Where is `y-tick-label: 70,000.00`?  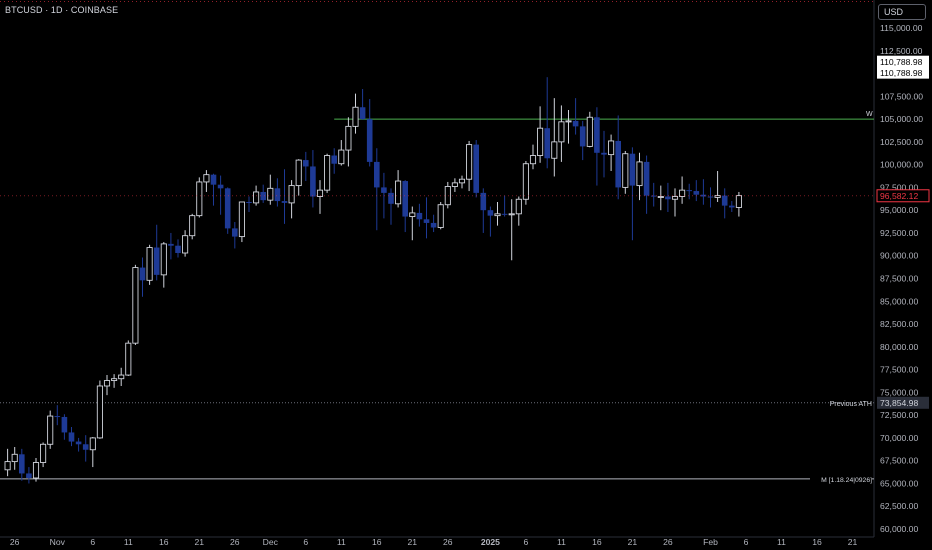 y-tick-label: 70,000.00 is located at coordinates (899, 438).